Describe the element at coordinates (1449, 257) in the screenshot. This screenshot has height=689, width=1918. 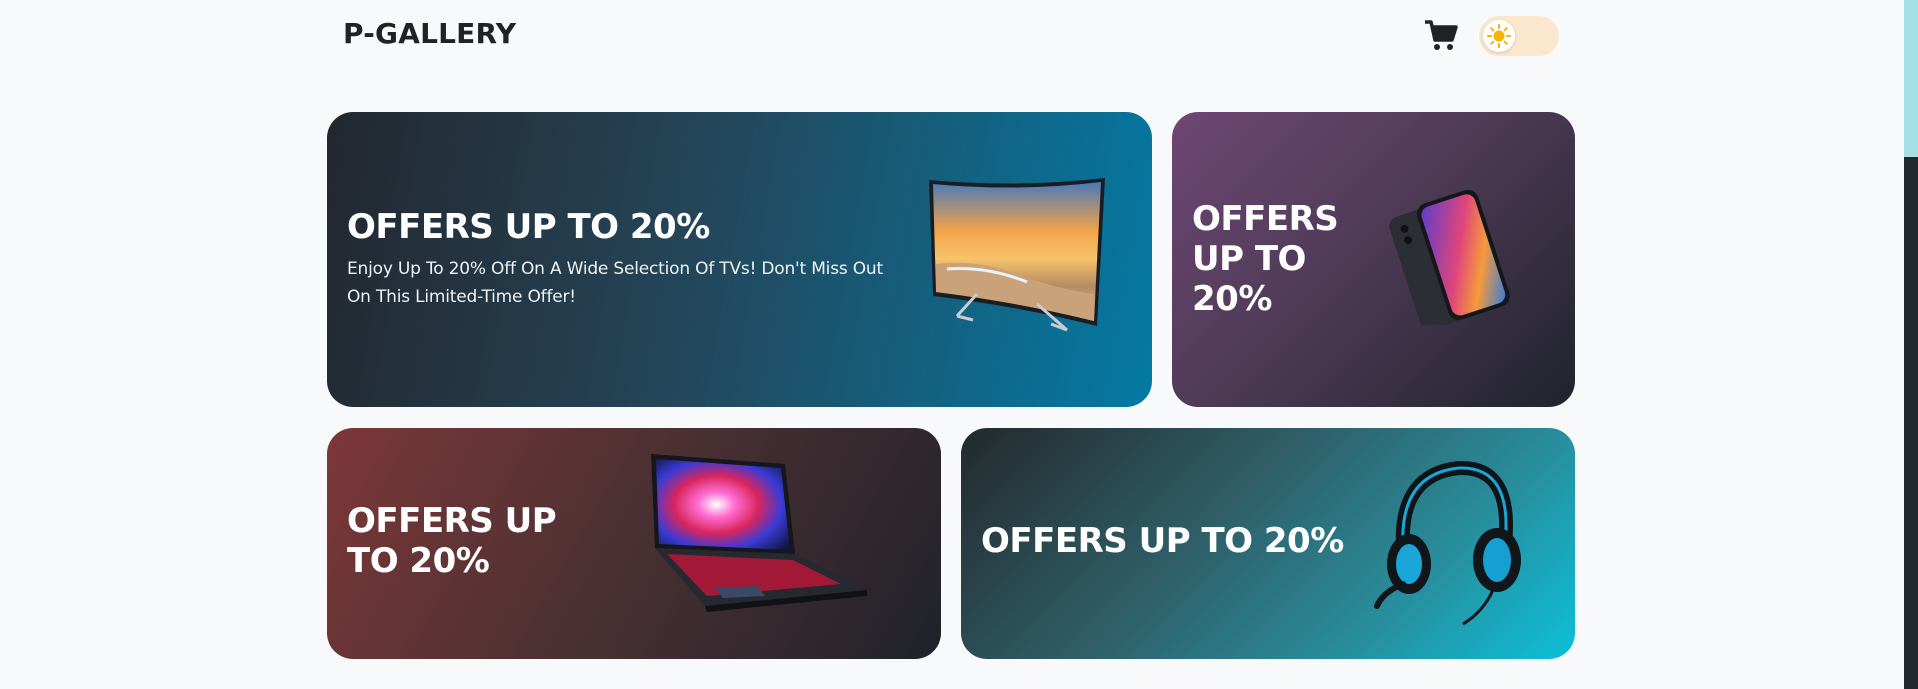
I see `smartphone-image` at that location.